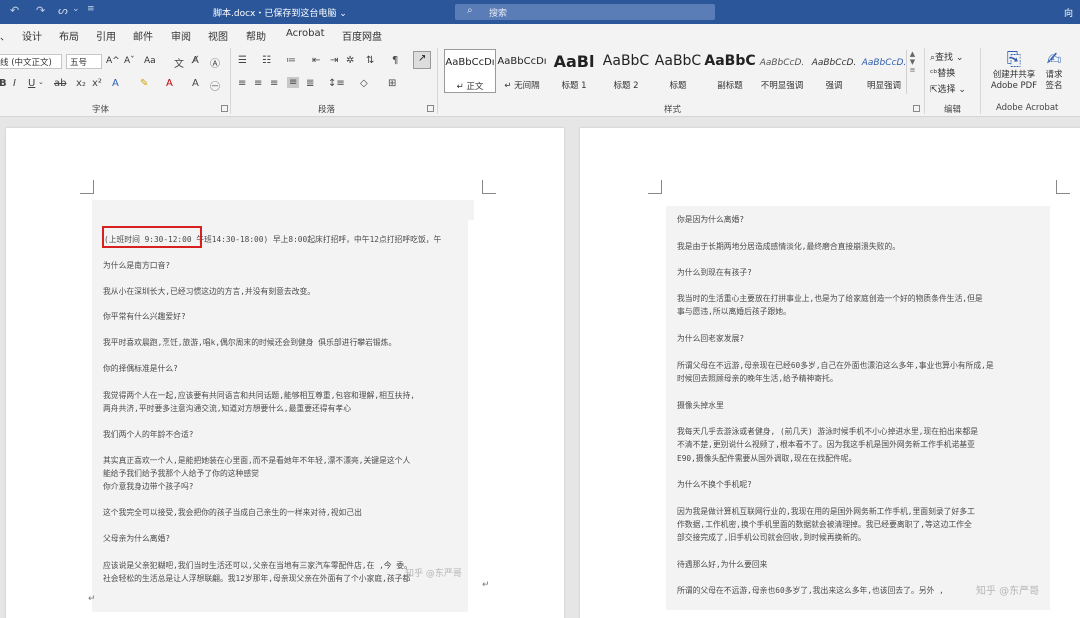  I want to click on right-line: 你是因为什么离婚?, so click(863, 219).